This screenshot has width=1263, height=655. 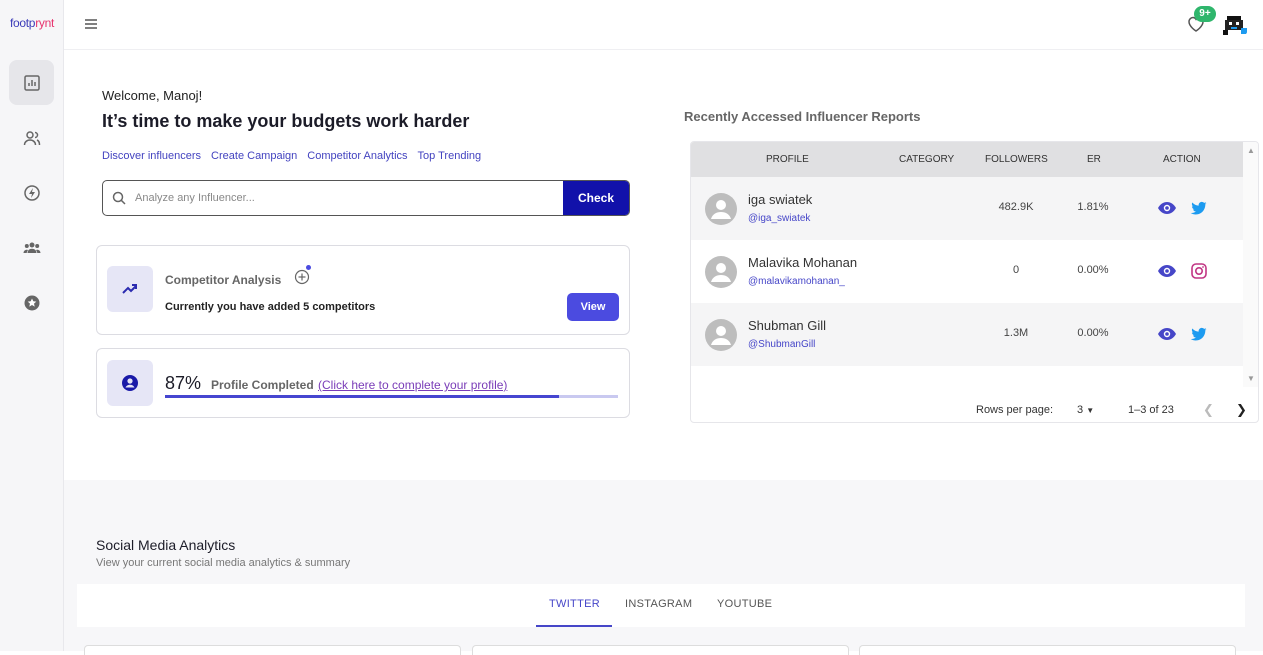 What do you see at coordinates (130, 289) in the screenshot?
I see `trending-up-icon` at bounding box center [130, 289].